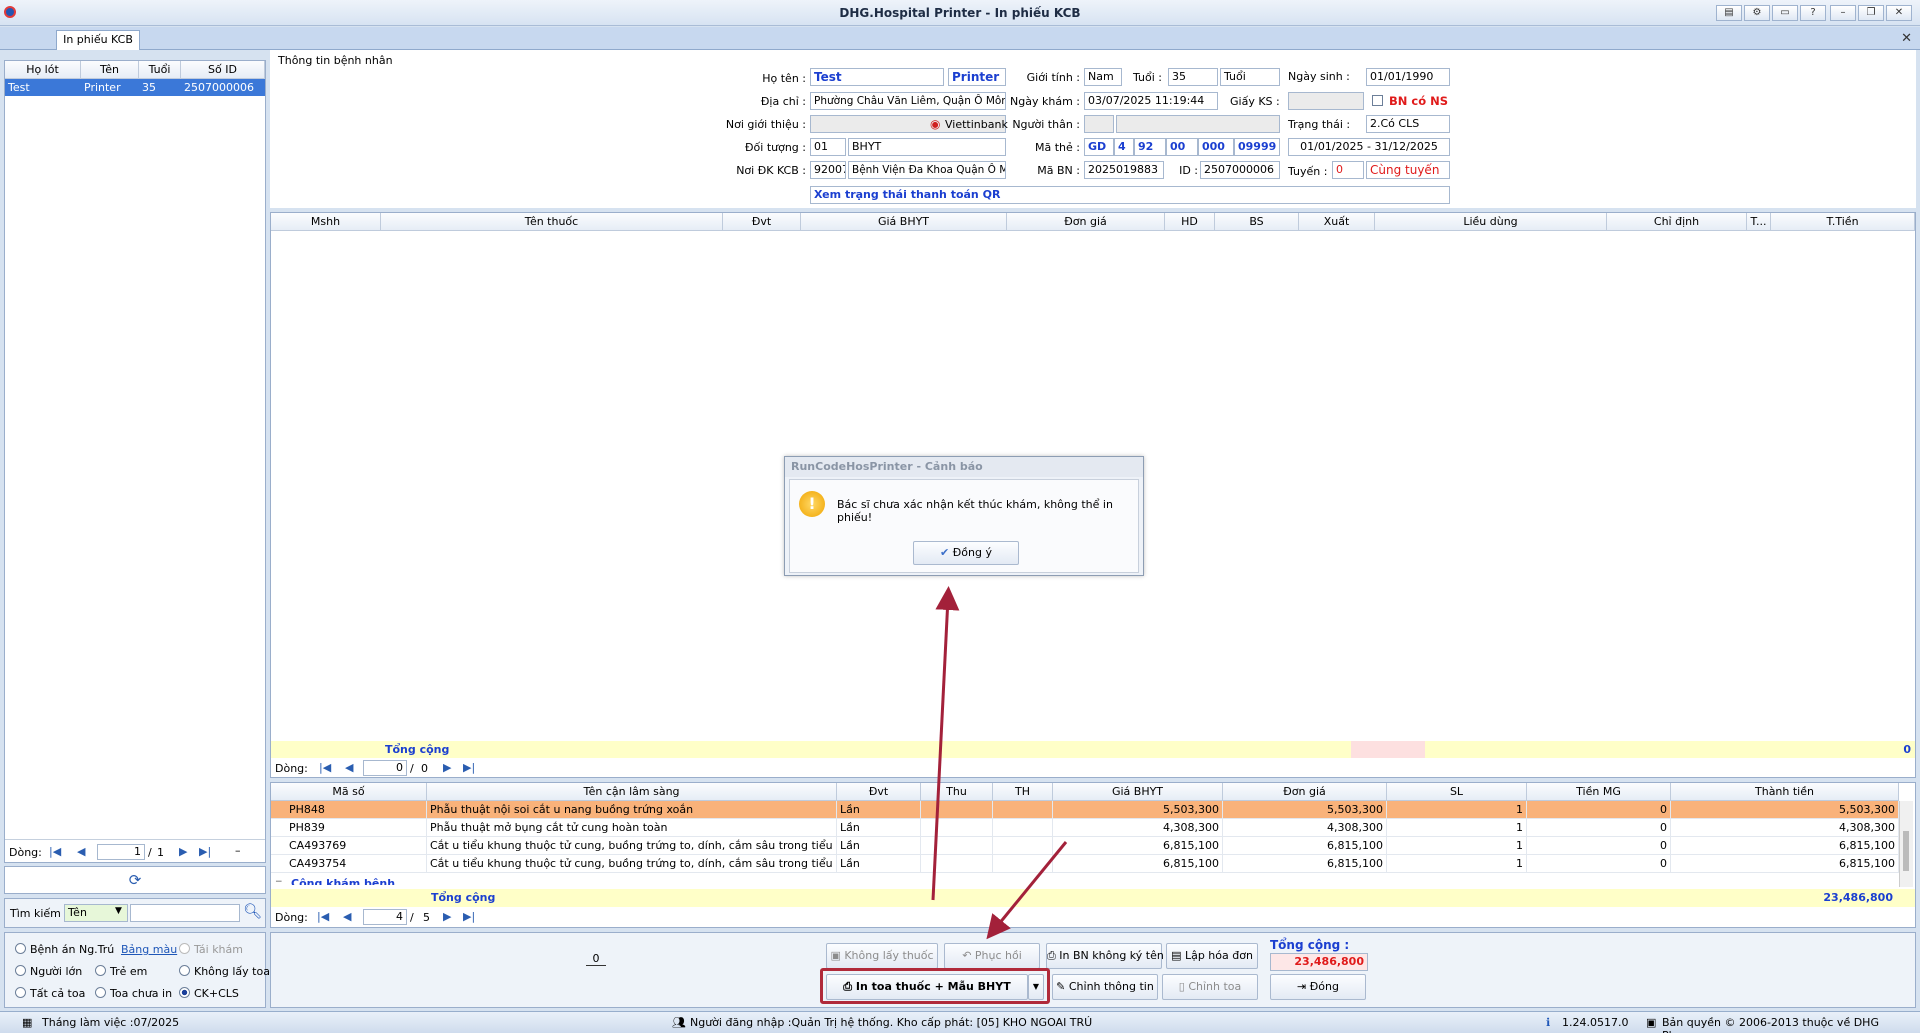  Describe the element at coordinates (679, 1022) in the screenshot. I see `user-icon: 👥︎` at that location.